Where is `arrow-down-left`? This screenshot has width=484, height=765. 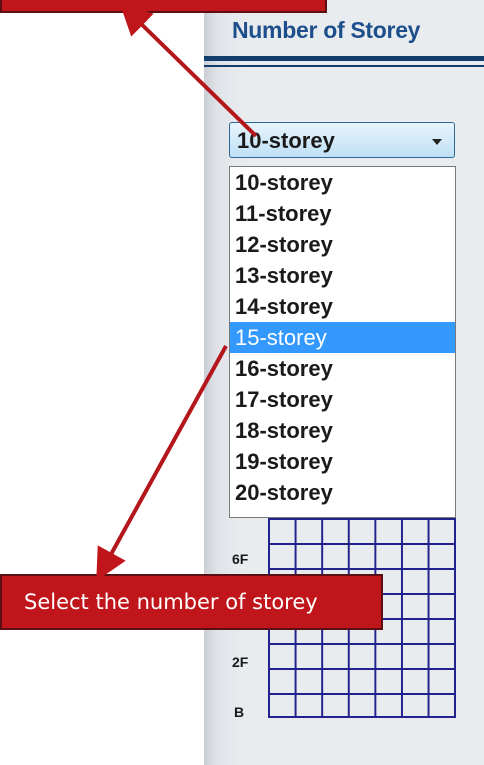
arrow-down-left is located at coordinates (162, 463).